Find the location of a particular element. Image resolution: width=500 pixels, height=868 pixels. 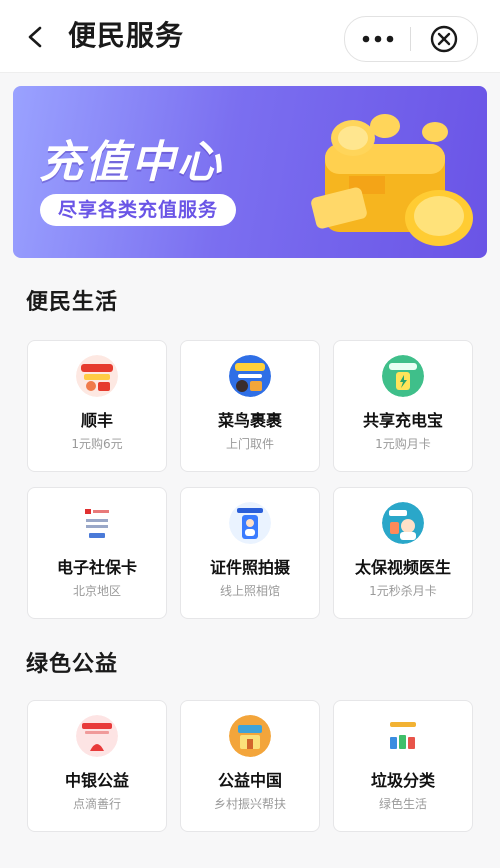

video-doctor-icon is located at coordinates (403, 523).